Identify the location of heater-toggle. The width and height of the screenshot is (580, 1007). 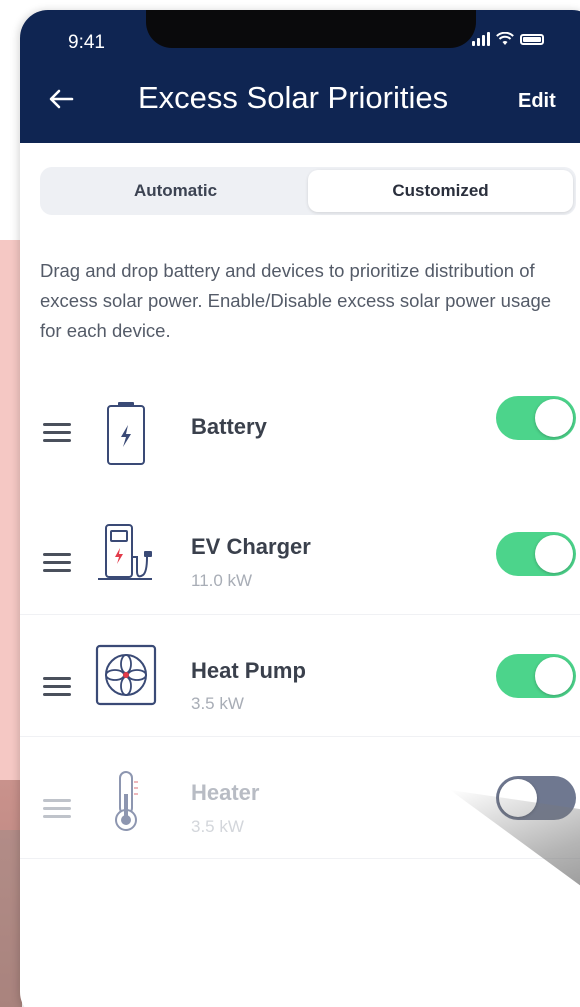
(536, 798).